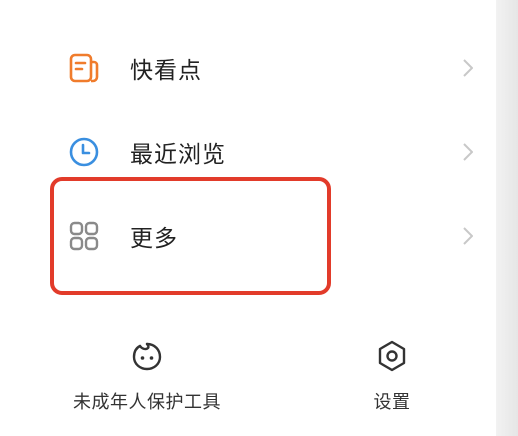 The image size is (518, 436). Describe the element at coordinates (166, 71) in the screenshot. I see `menu-item-label: 快看点` at that location.